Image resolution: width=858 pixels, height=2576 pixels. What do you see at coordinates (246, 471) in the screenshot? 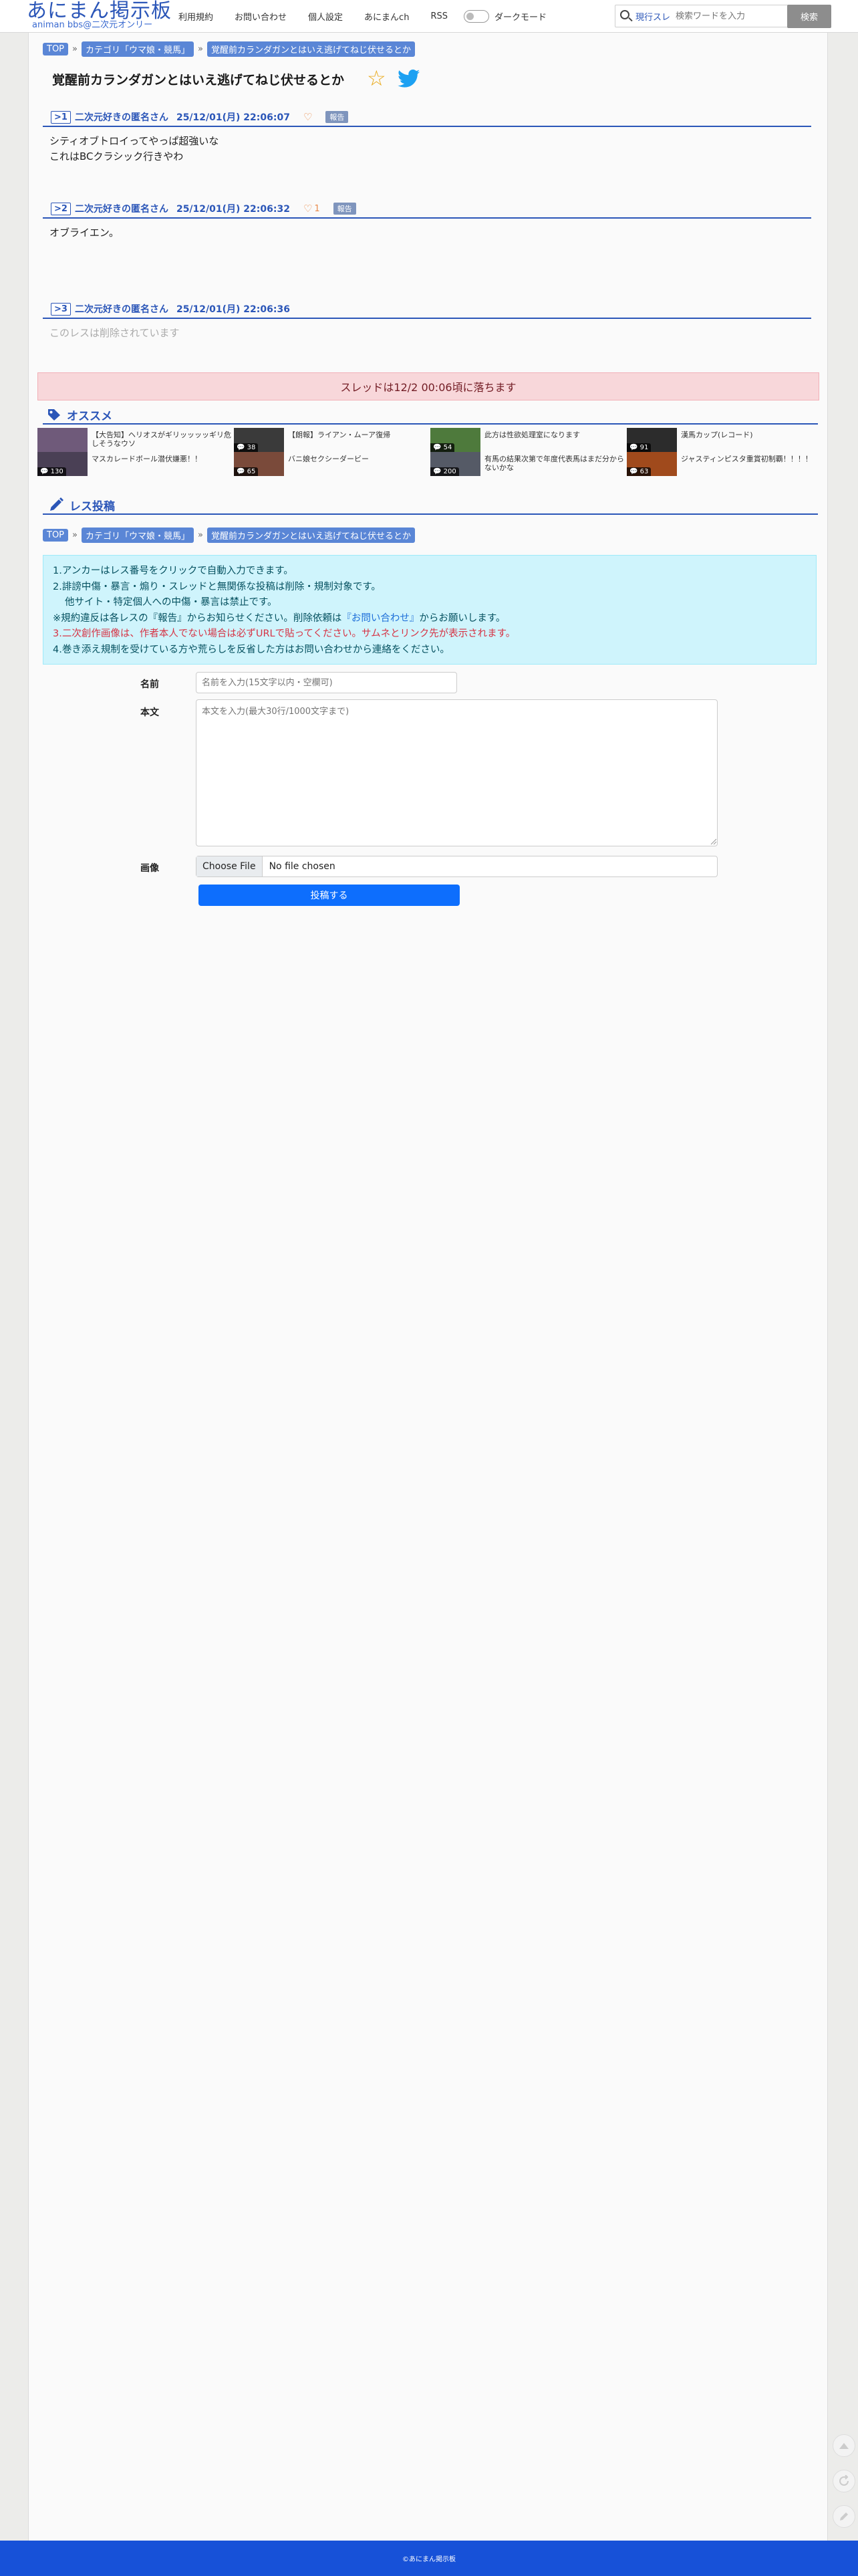
I see `comment-count: 💬 65` at bounding box center [246, 471].